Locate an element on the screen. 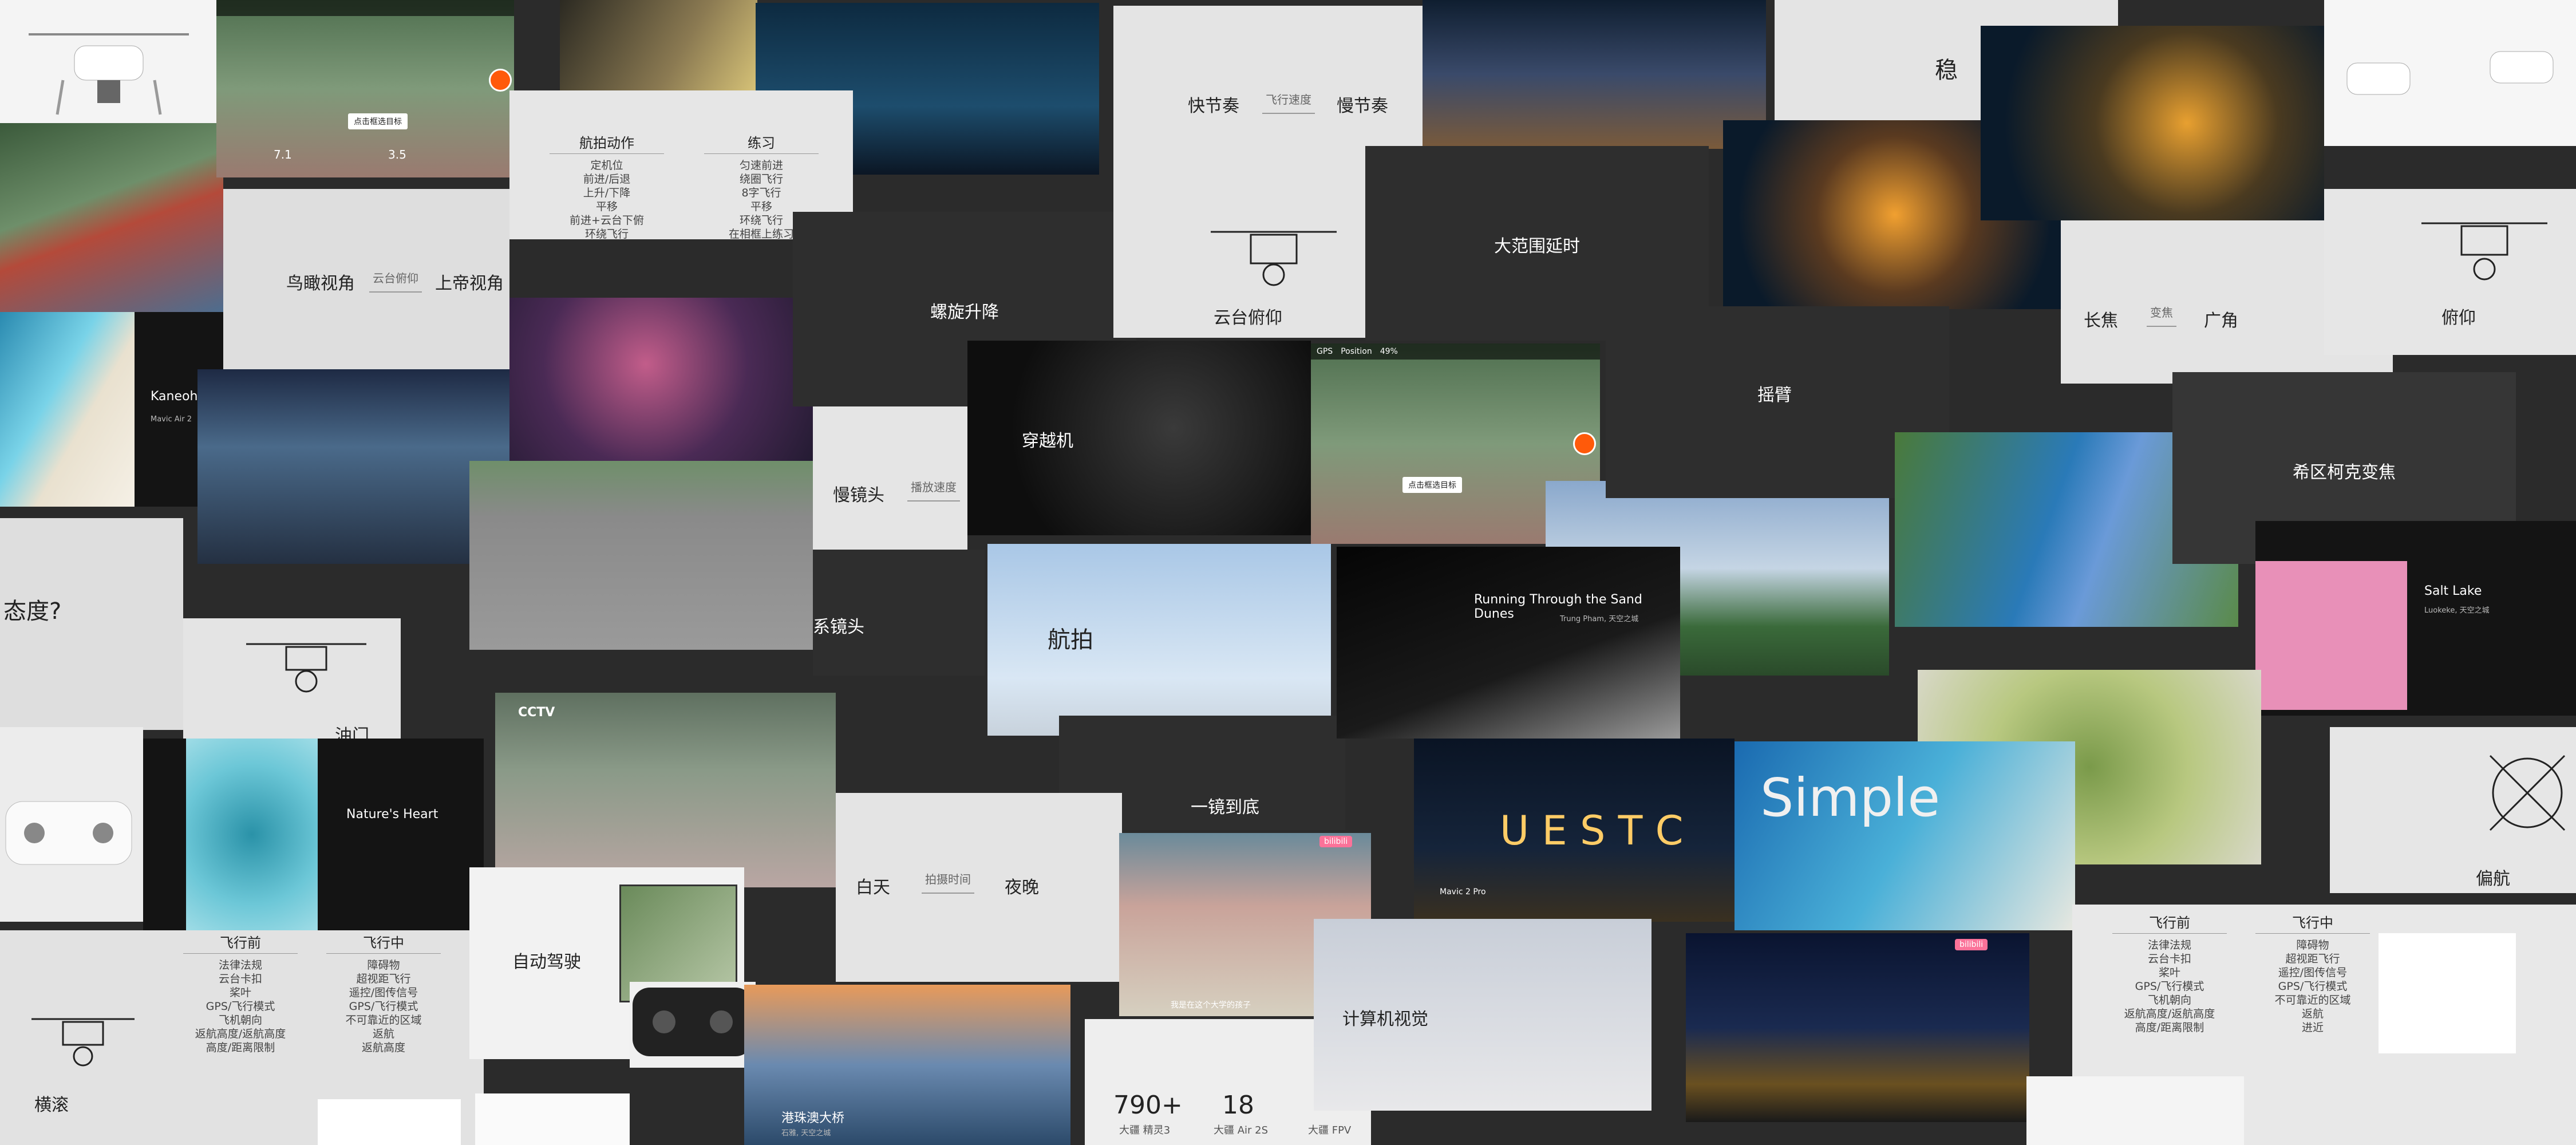 The height and width of the screenshot is (1145, 2576). inflight-item: 不可靠近的区域 is located at coordinates (383, 1020).